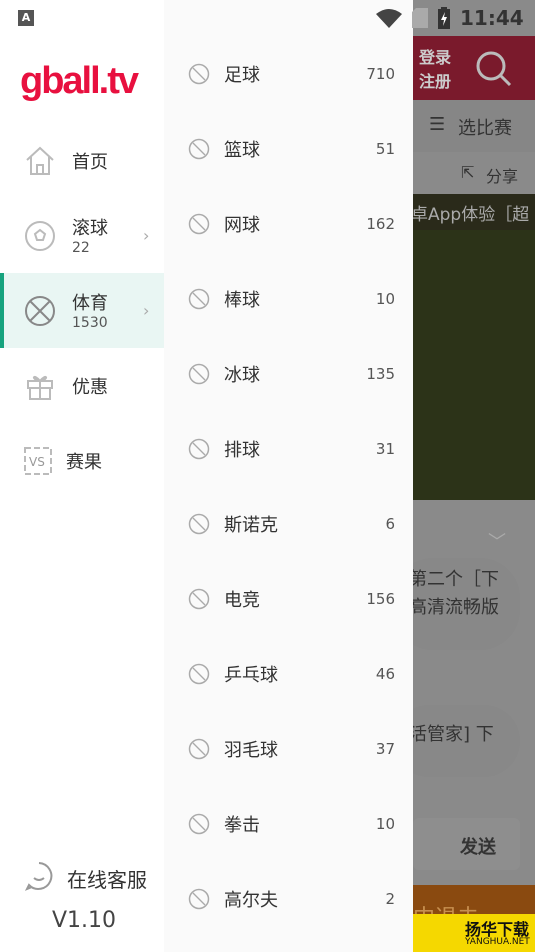  I want to click on sport-item-esports: 电竞 156, so click(288, 598).